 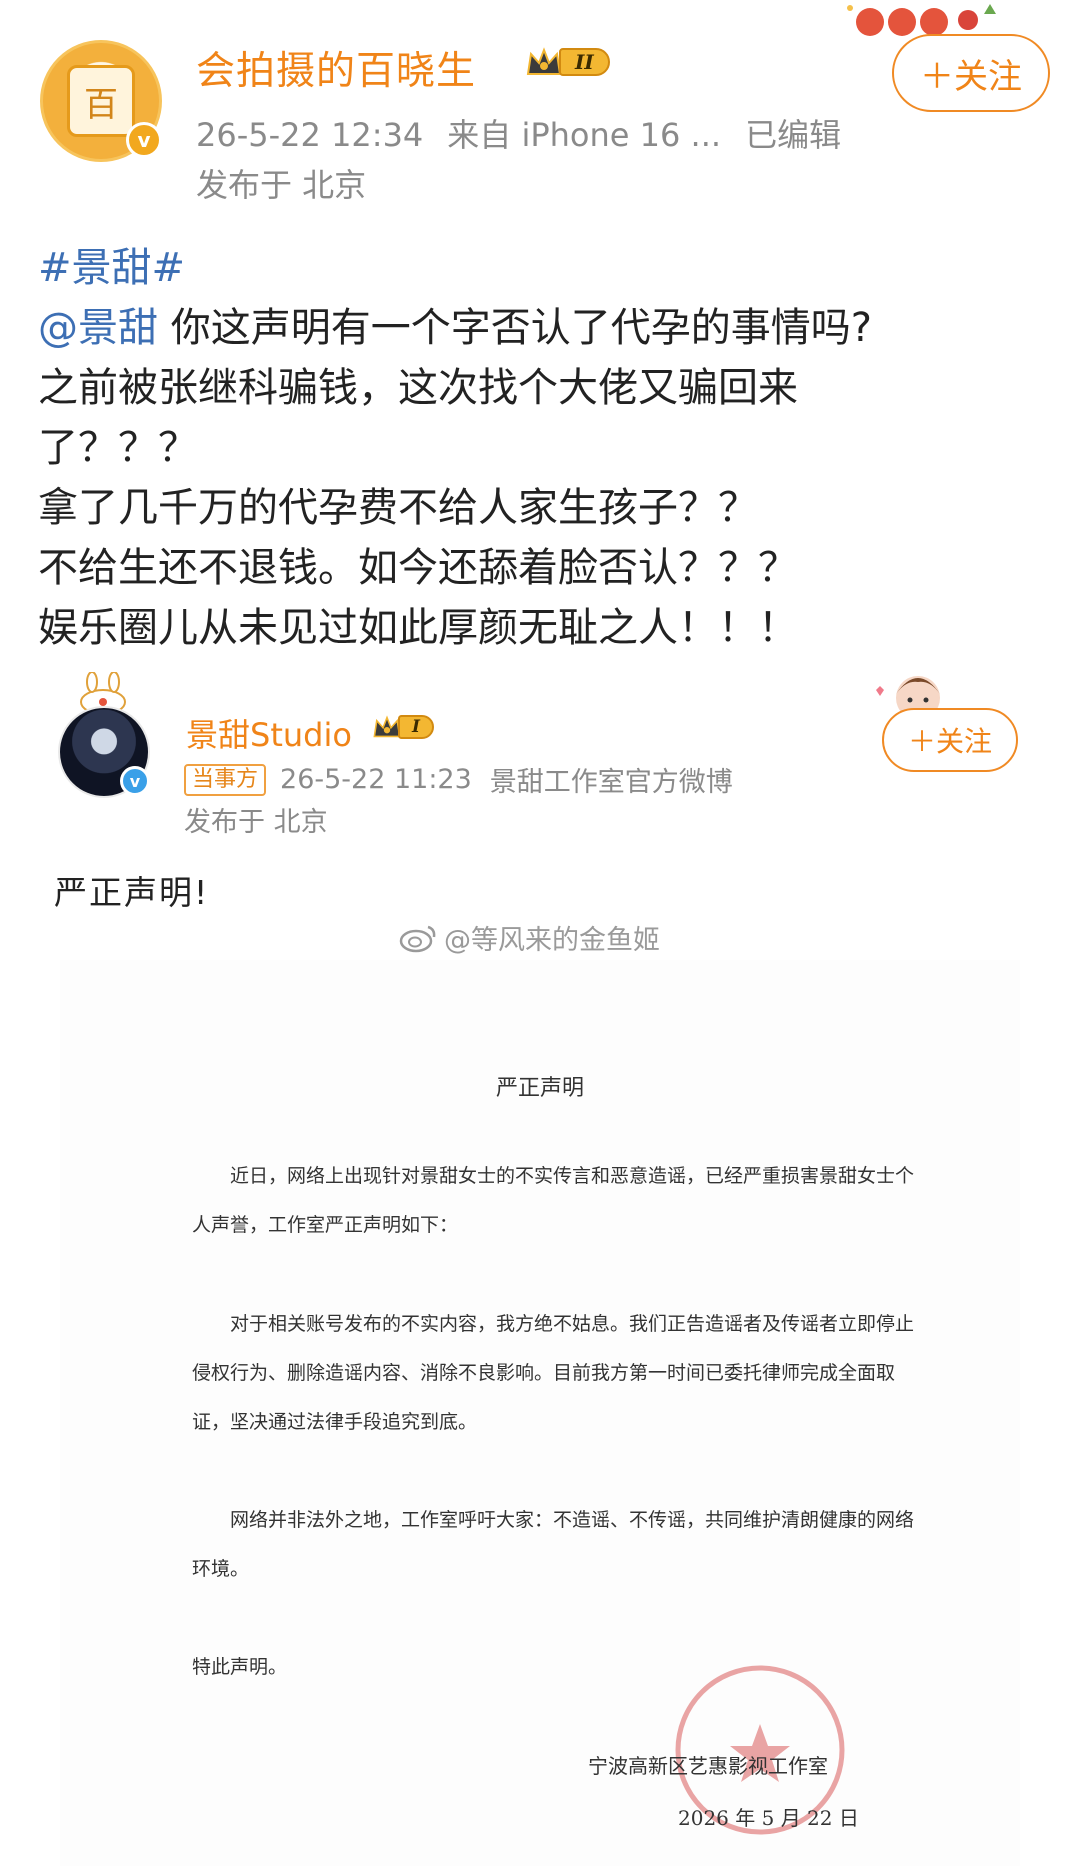 I want to click on document-date: 2026 年 5 月 22 日, so click(x=768, y=1818).